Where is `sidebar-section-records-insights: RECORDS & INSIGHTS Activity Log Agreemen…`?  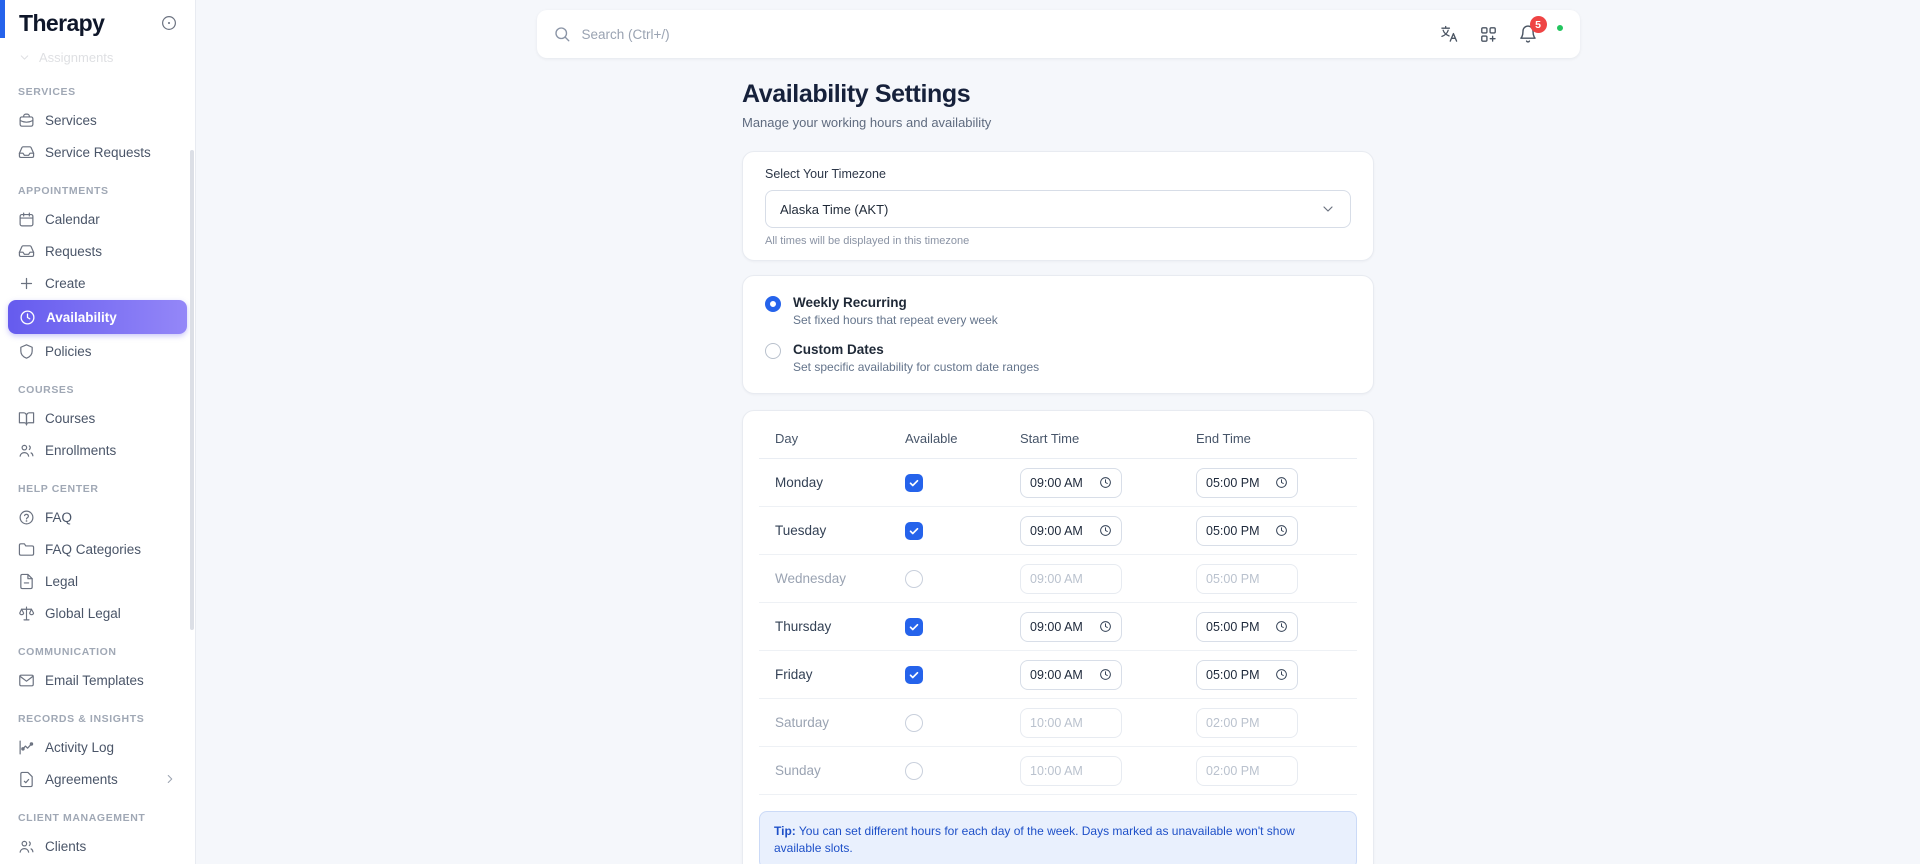
sidebar-section-records-insights: RECORDS & INSIGHTS Activity Log Agreemen… is located at coordinates (97, 754).